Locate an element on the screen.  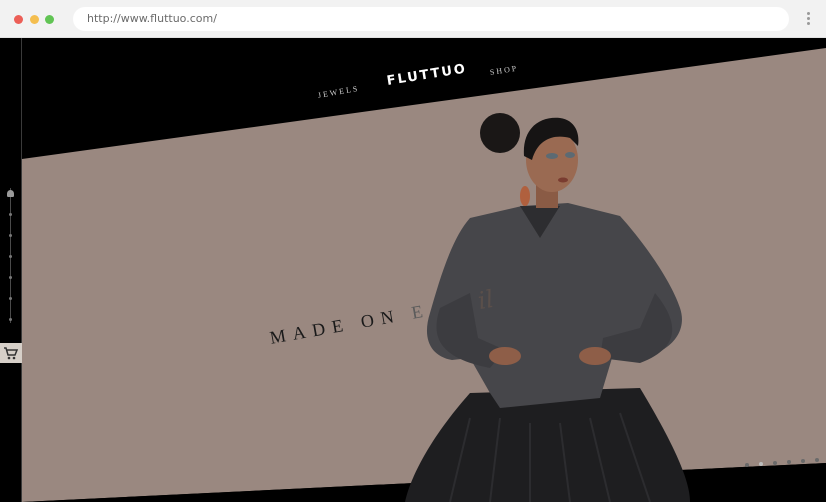
maximize-window-button is located at coordinates (49, 19).